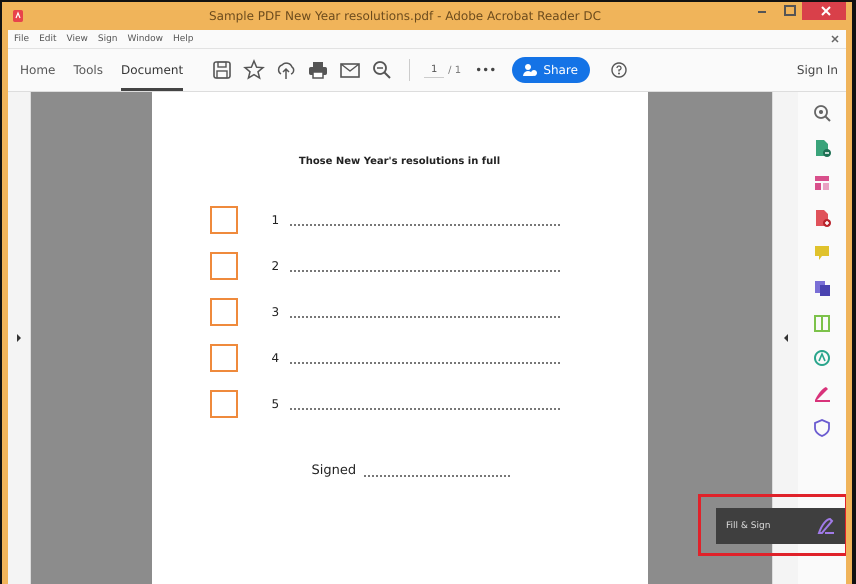 The height and width of the screenshot is (584, 856). I want to click on menu-item: Edit, so click(47, 39).